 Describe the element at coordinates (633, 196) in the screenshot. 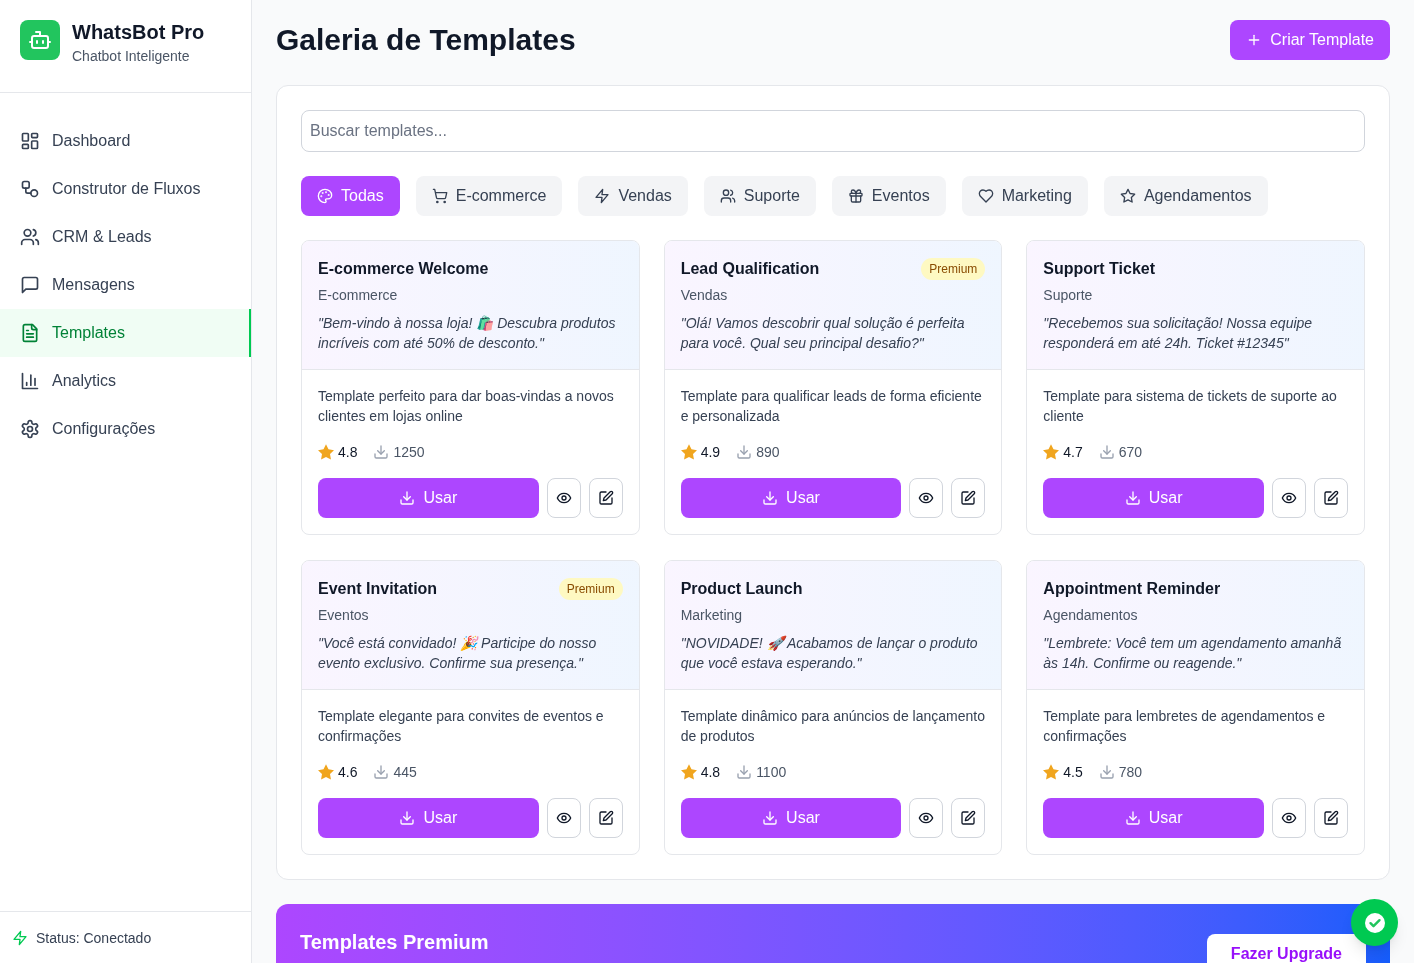

I see `filter-tab: Vendas` at that location.